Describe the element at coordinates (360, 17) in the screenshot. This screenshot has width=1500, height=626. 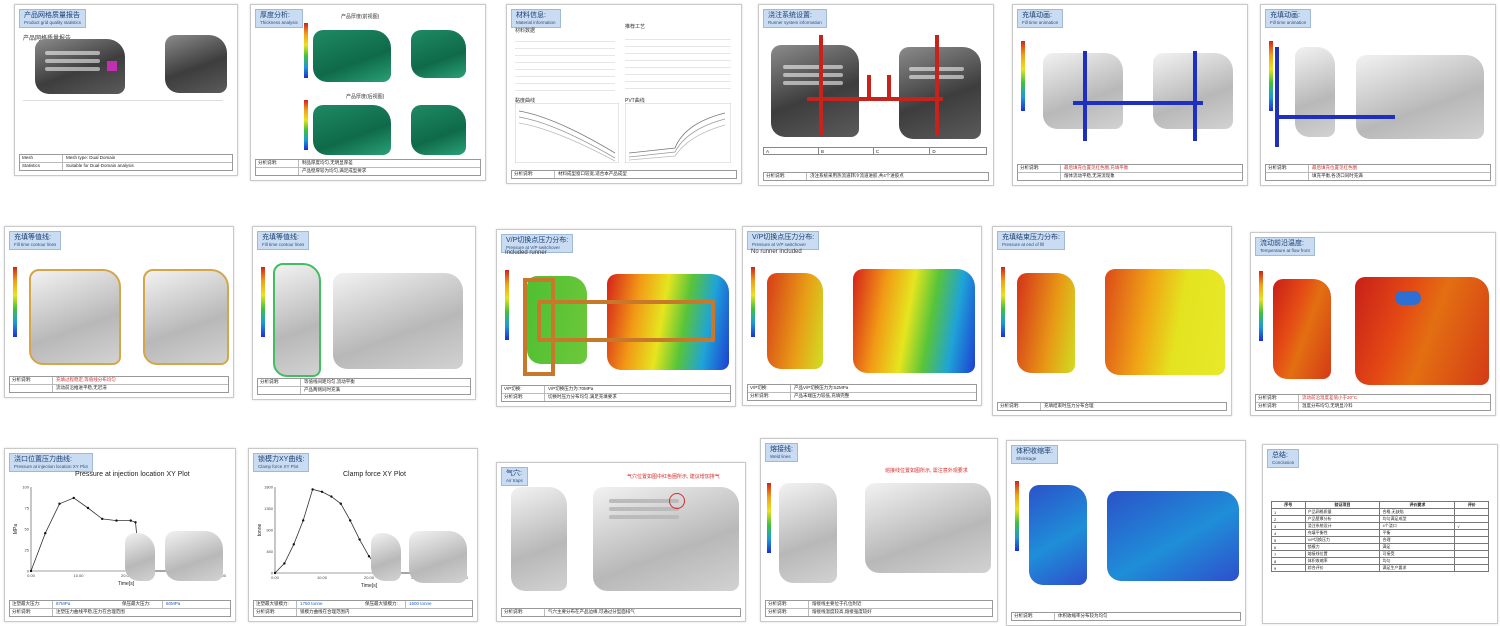
I see `view-label-front: 产品厚度(前视图)` at that location.